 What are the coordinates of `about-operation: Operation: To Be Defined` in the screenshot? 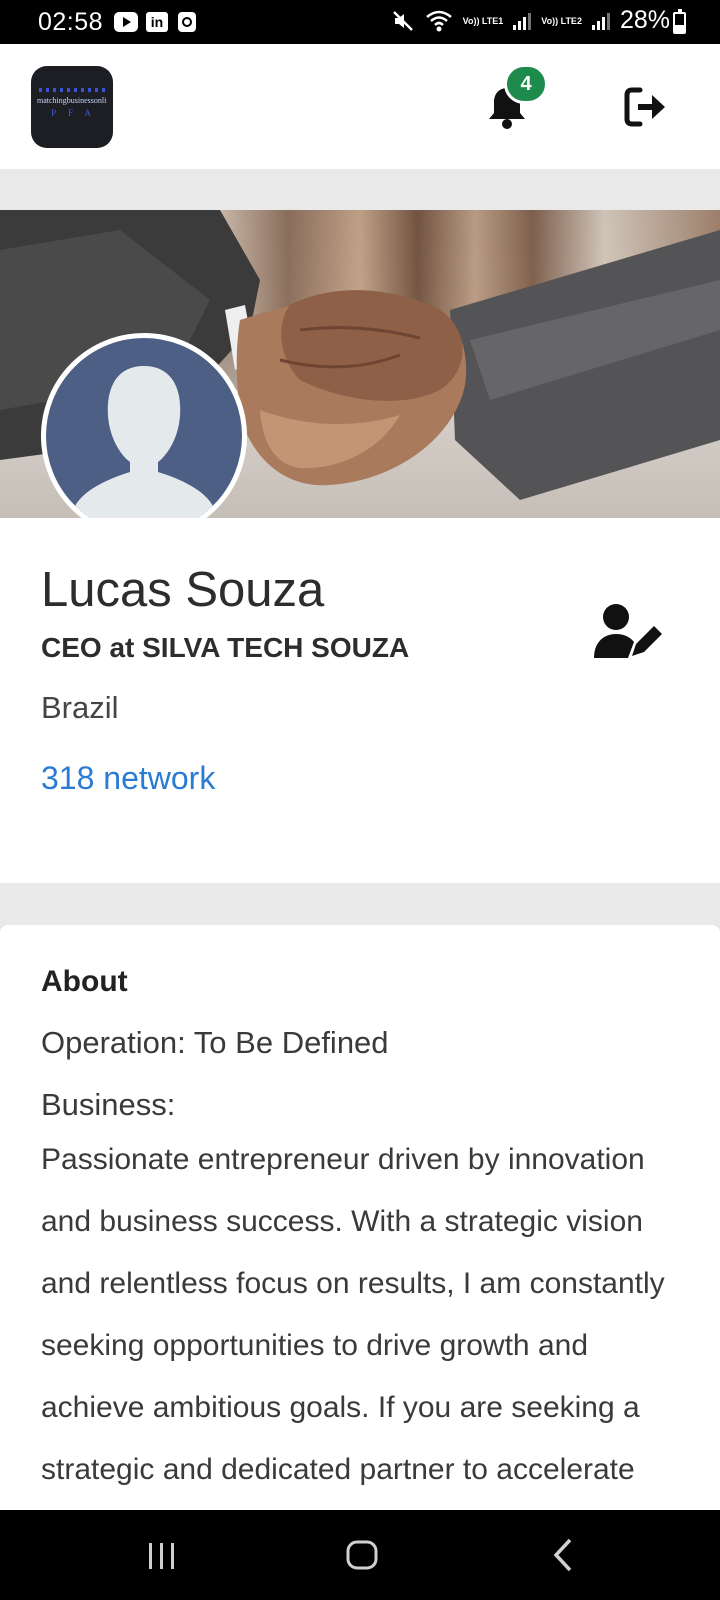 It's located at (215, 1042).